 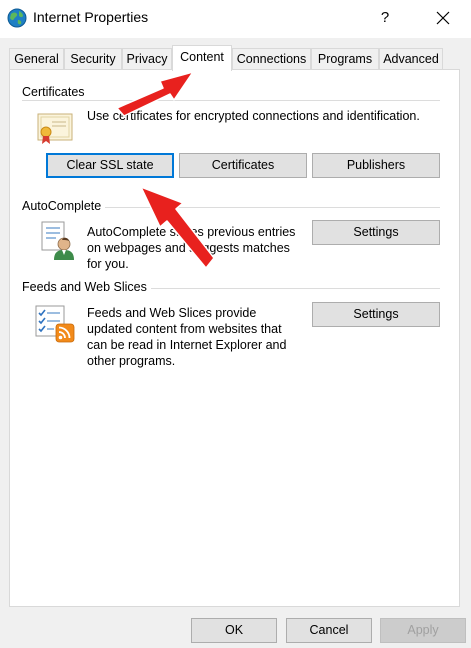 What do you see at coordinates (188, 248) in the screenshot?
I see `autocomplete-desc-line2: on webpages and suggests matches` at bounding box center [188, 248].